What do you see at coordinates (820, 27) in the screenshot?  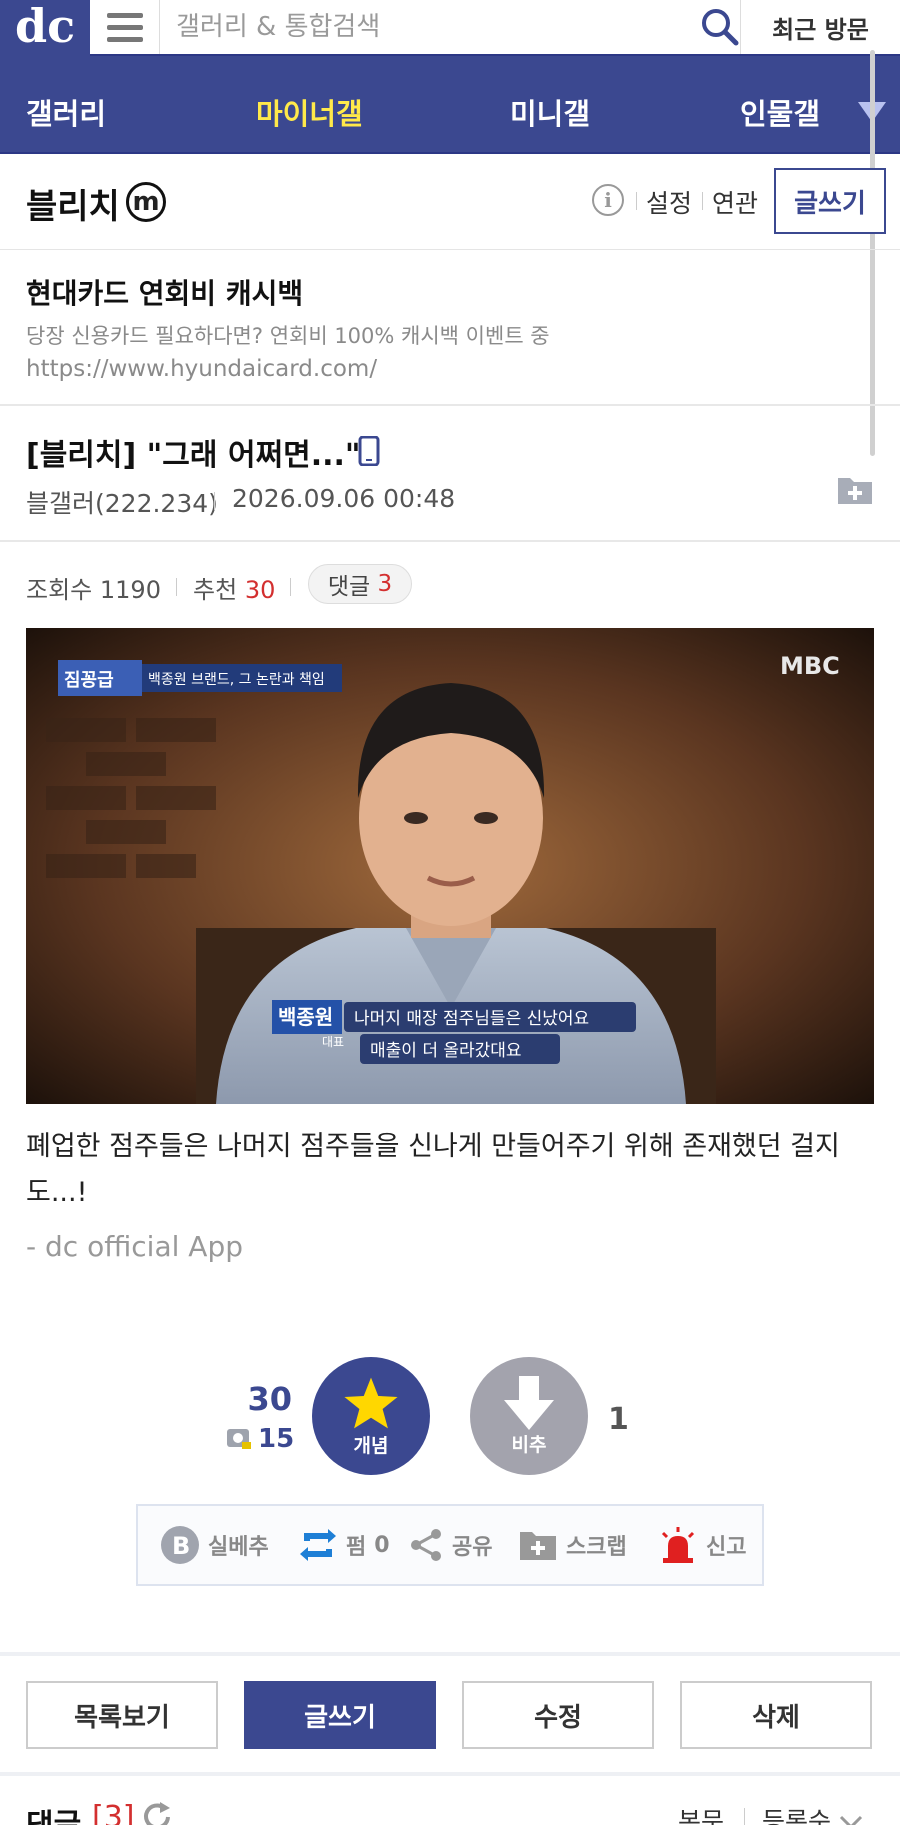 I see `recent-visit-button: 최근 방문` at bounding box center [820, 27].